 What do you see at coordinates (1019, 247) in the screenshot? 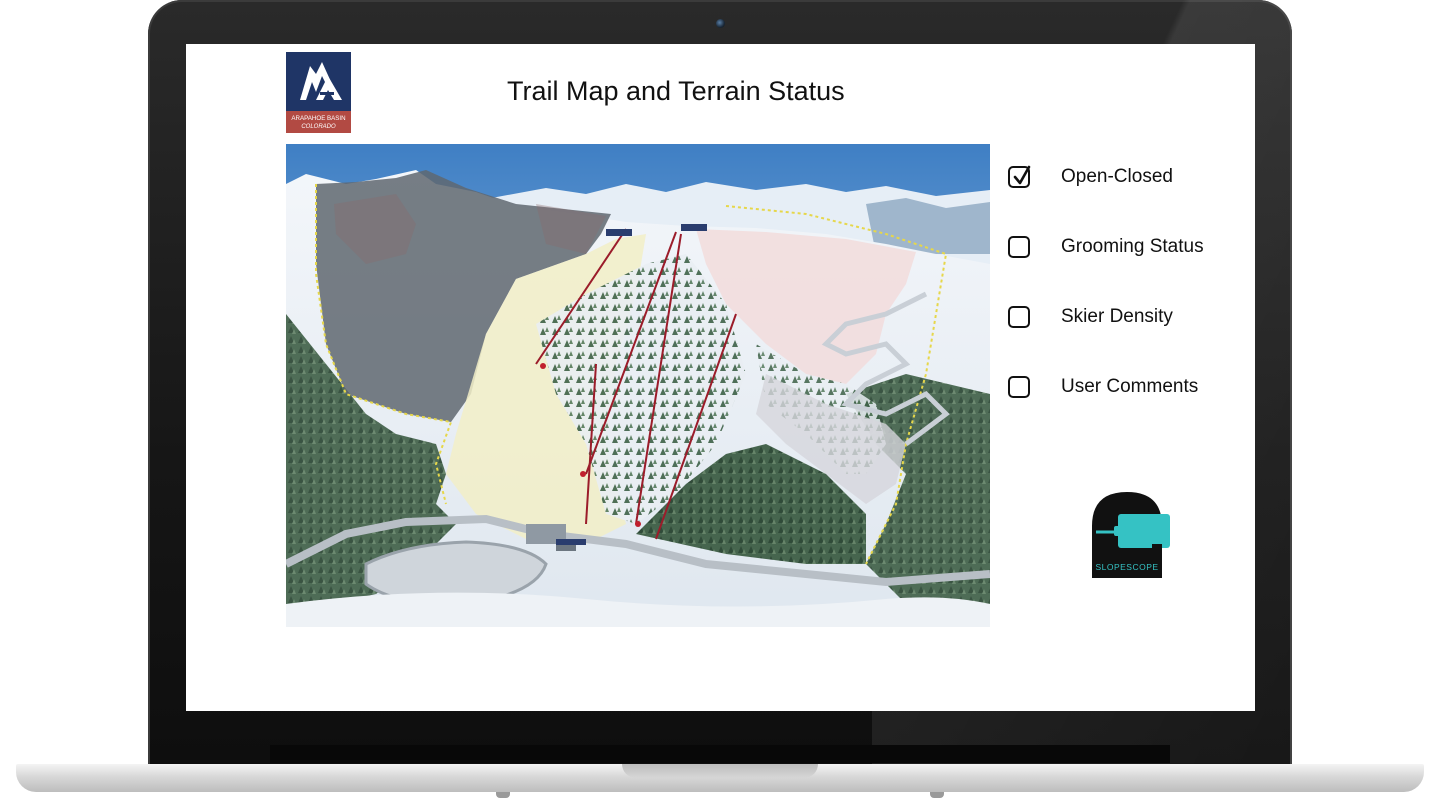
I see `checkbox-grooming-status` at bounding box center [1019, 247].